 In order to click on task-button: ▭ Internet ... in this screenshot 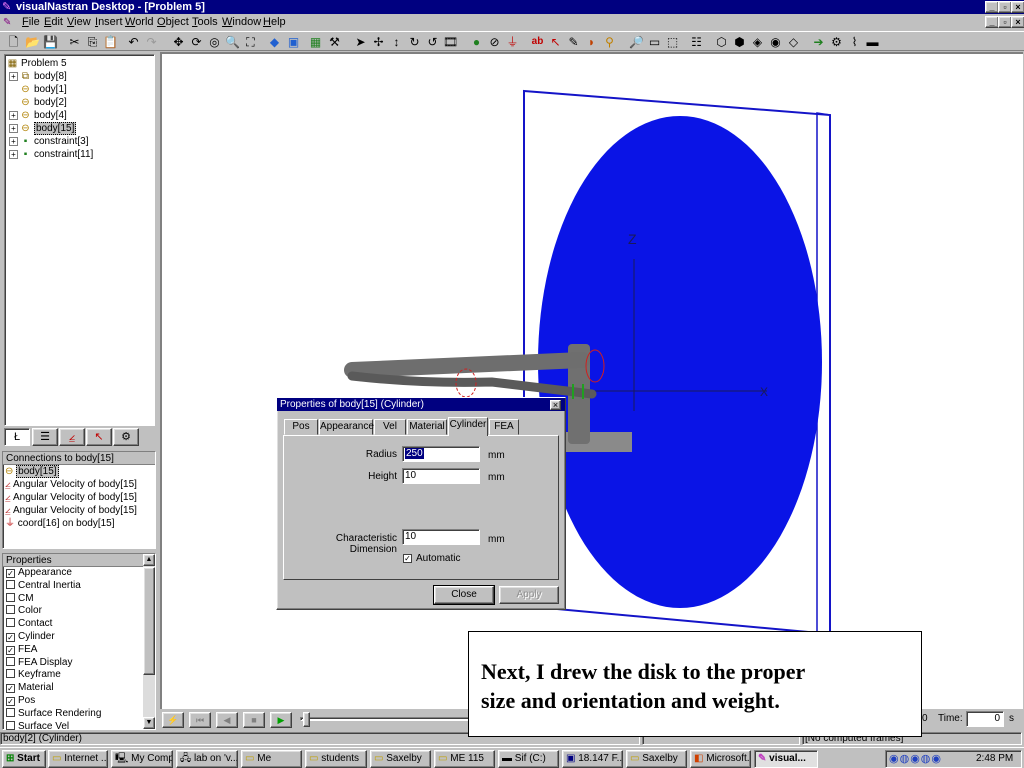, I will do `click(78, 759)`.